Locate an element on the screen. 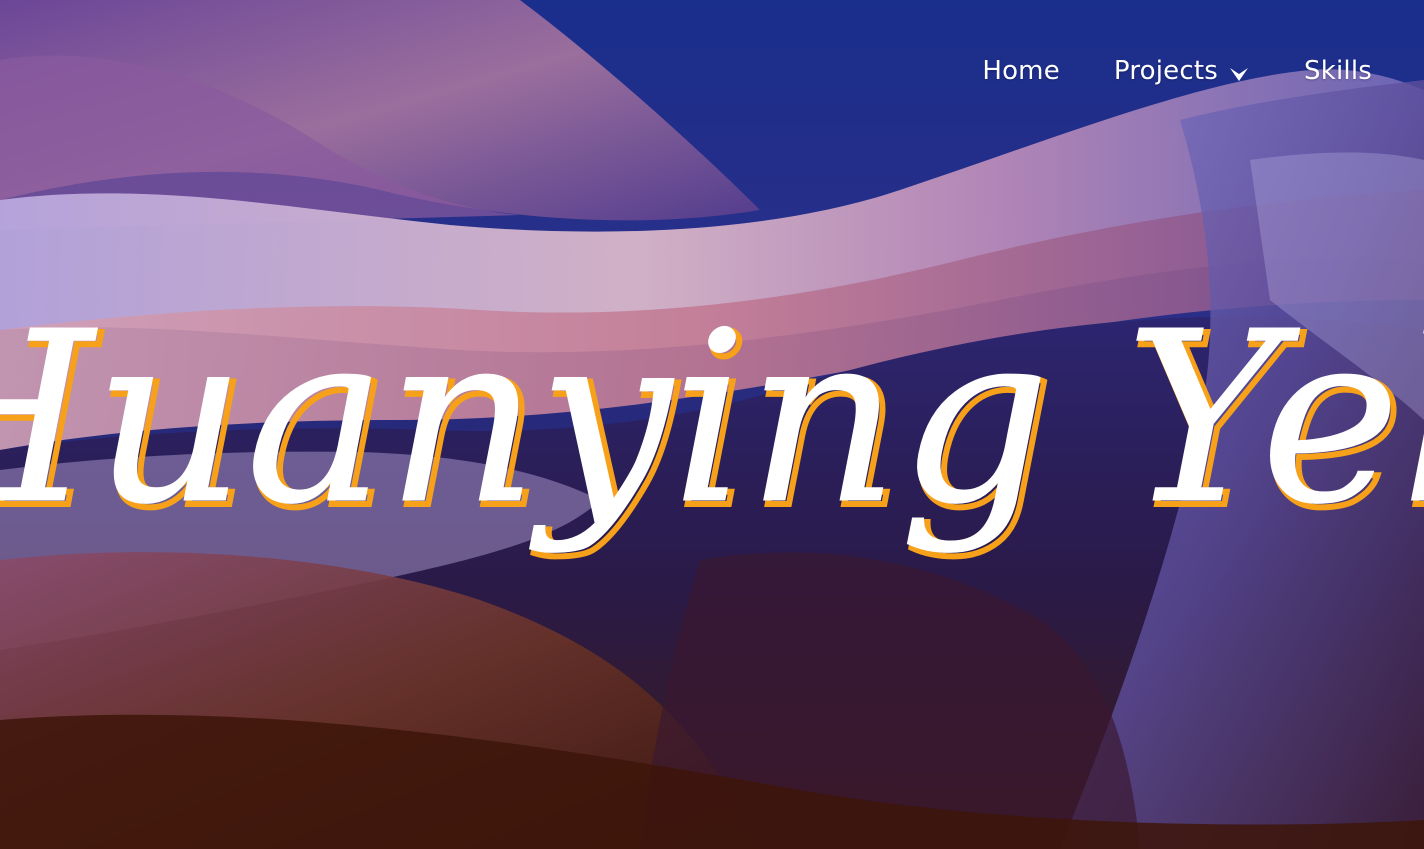  nav-skills-label: Skills is located at coordinates (1338, 71).